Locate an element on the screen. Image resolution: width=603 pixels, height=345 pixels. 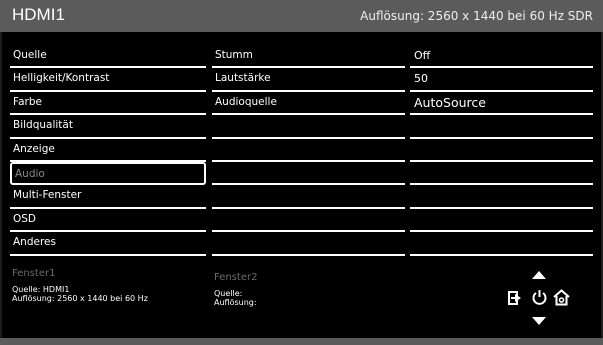
window2-details: Quelle: Auflösung: is located at coordinates (235, 298).